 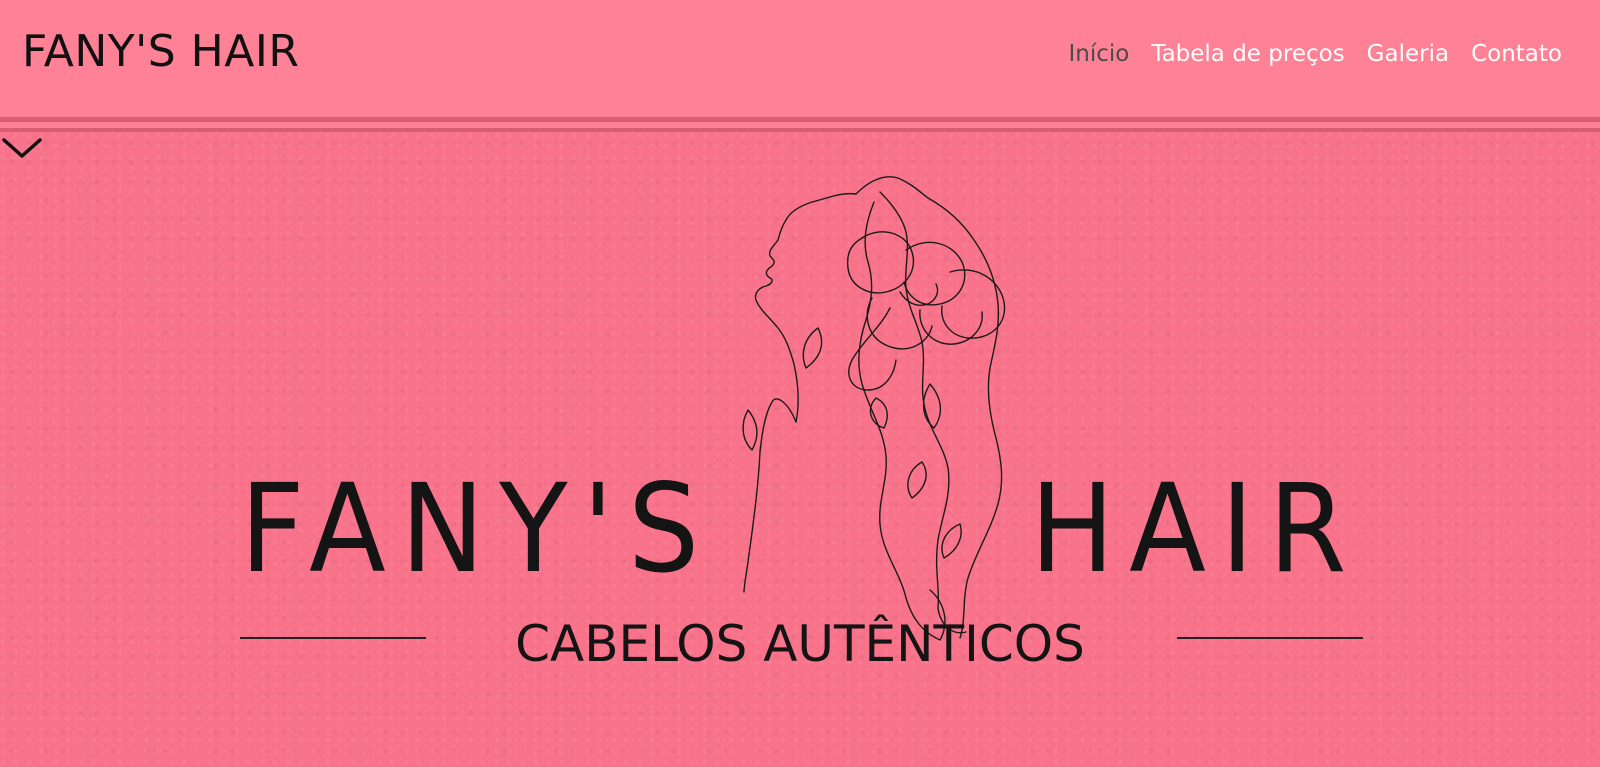 I want to click on logo-word-hair: HAIR, so click(x=1196, y=529).